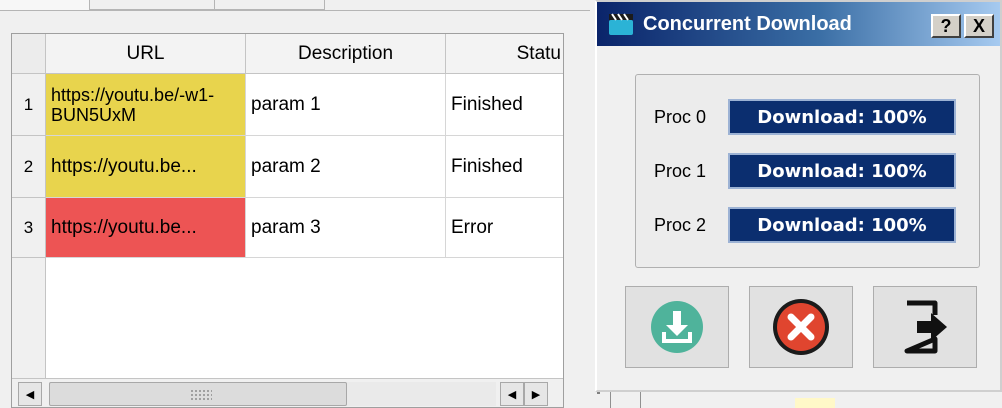  Describe the element at coordinates (146, 105) in the screenshot. I see `table-cell-url: https://youtu.be/-w1-BUN5UxM` at that location.